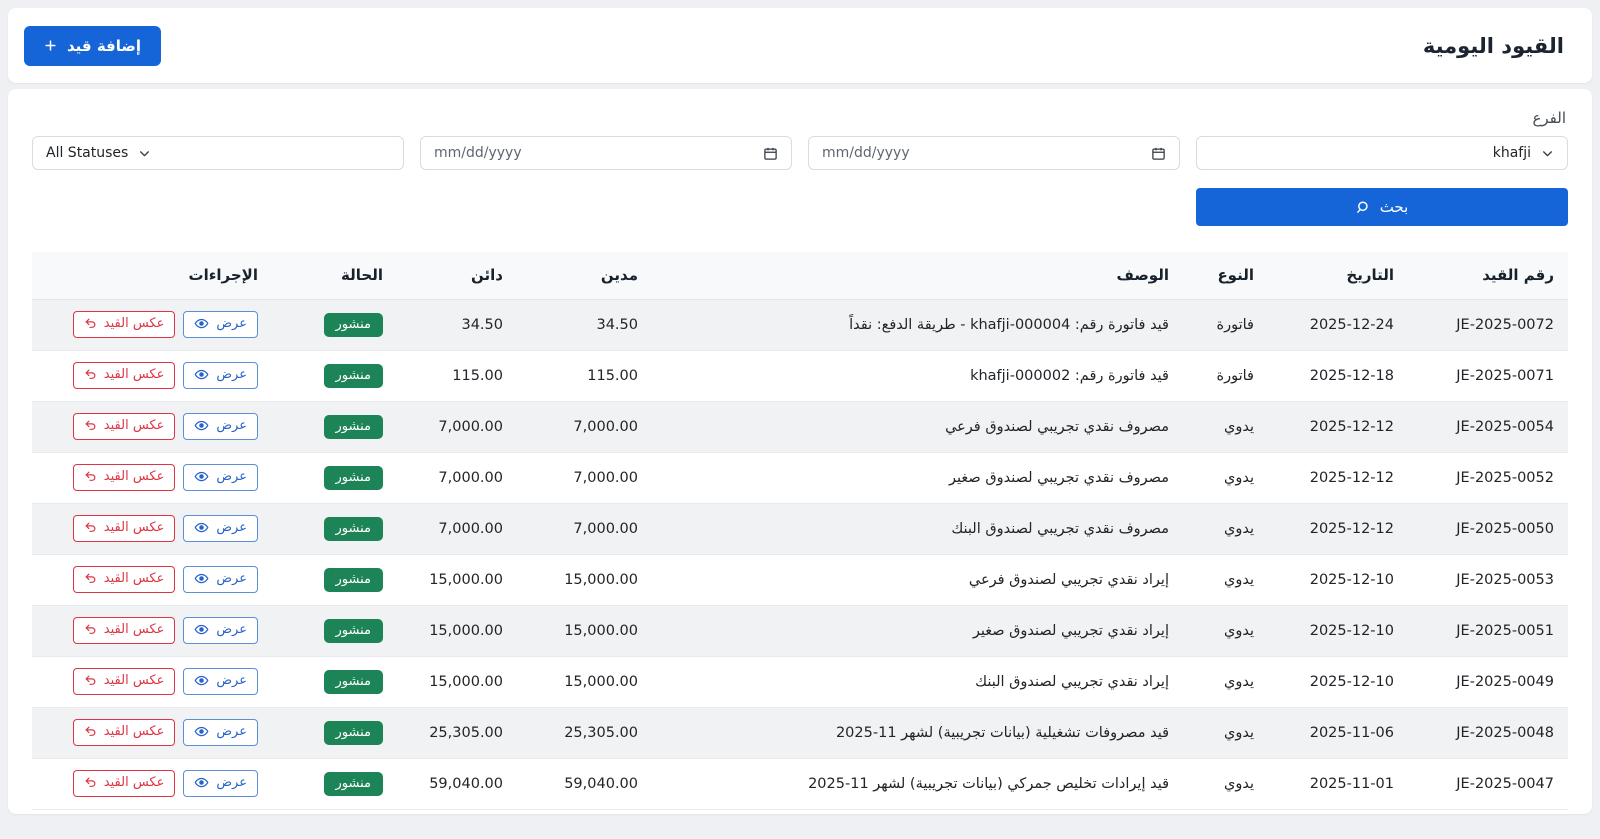  I want to click on cell-entry-number: JE-2025-0047, so click(1488, 784).